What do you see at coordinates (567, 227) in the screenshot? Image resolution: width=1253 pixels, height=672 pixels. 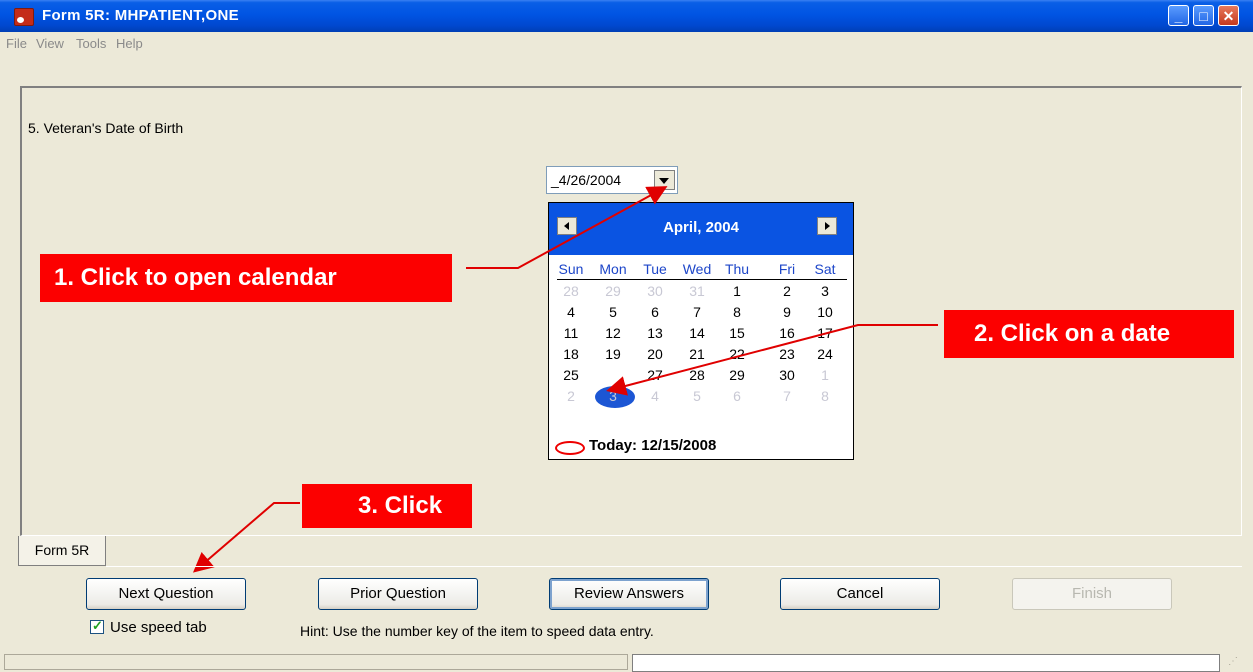 I see `arrow-to-dropdown` at bounding box center [567, 227].